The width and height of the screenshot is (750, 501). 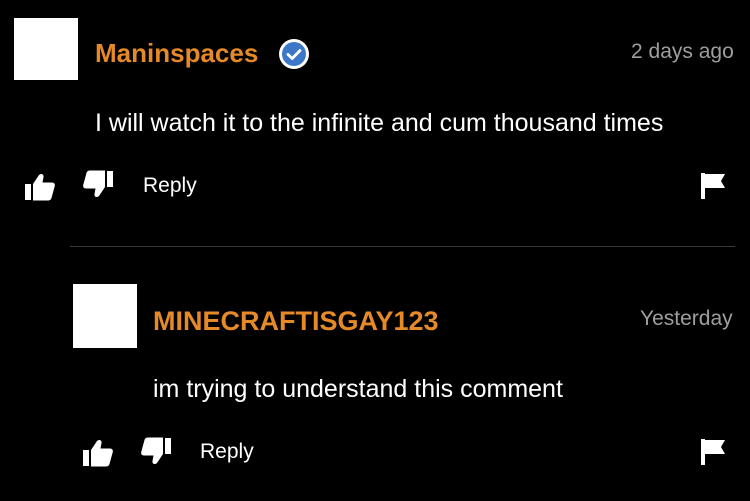 I want to click on timestamp: 2 days ago, so click(x=682, y=51).